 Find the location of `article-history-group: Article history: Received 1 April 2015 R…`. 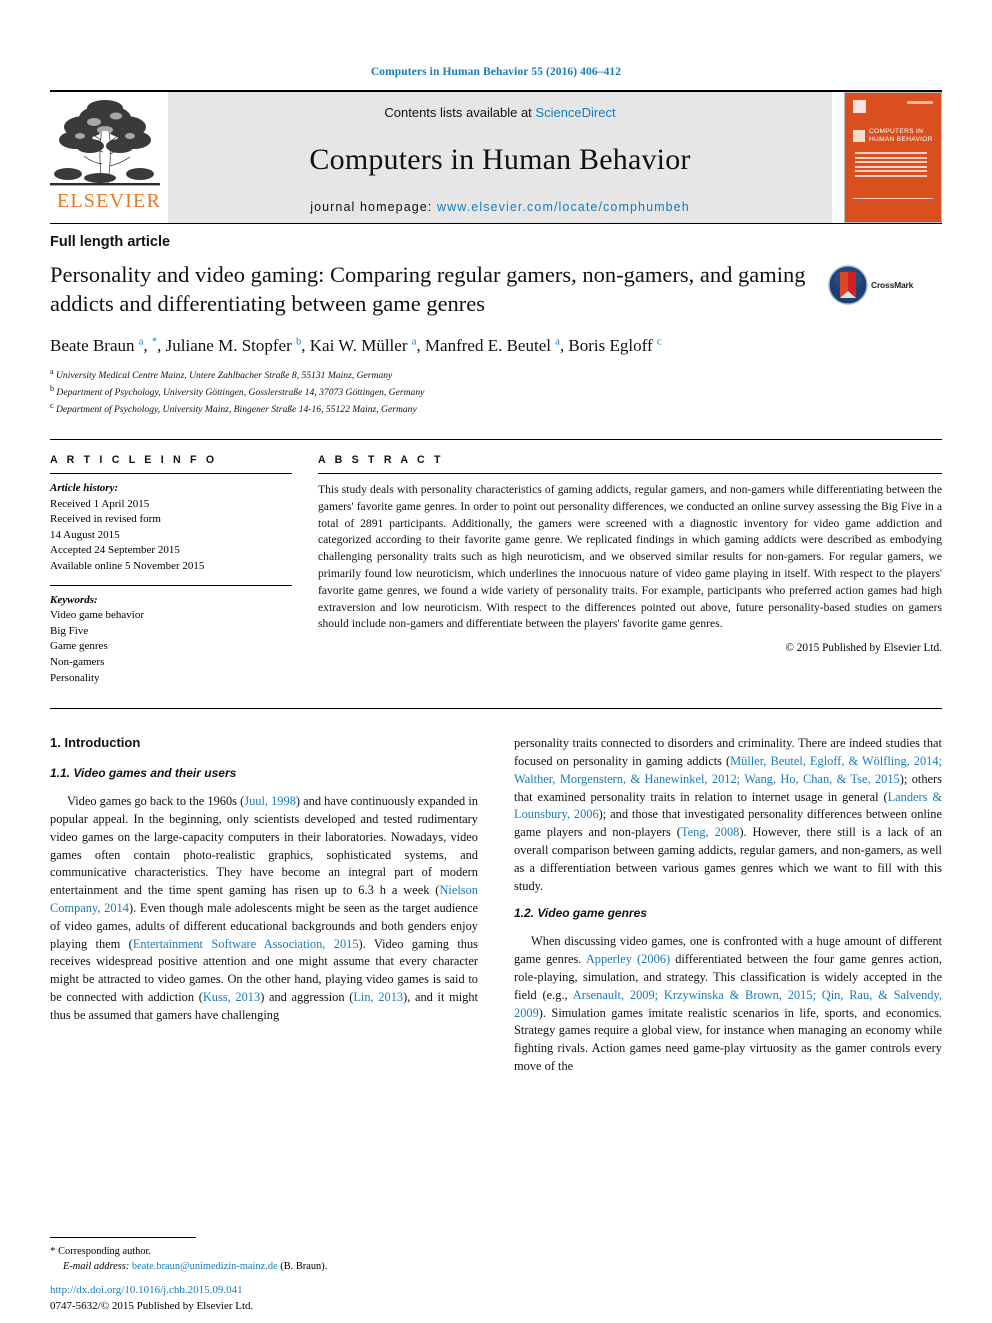

article-history-group: Article history: Received 1 April 2015 R… is located at coordinates (171, 524).